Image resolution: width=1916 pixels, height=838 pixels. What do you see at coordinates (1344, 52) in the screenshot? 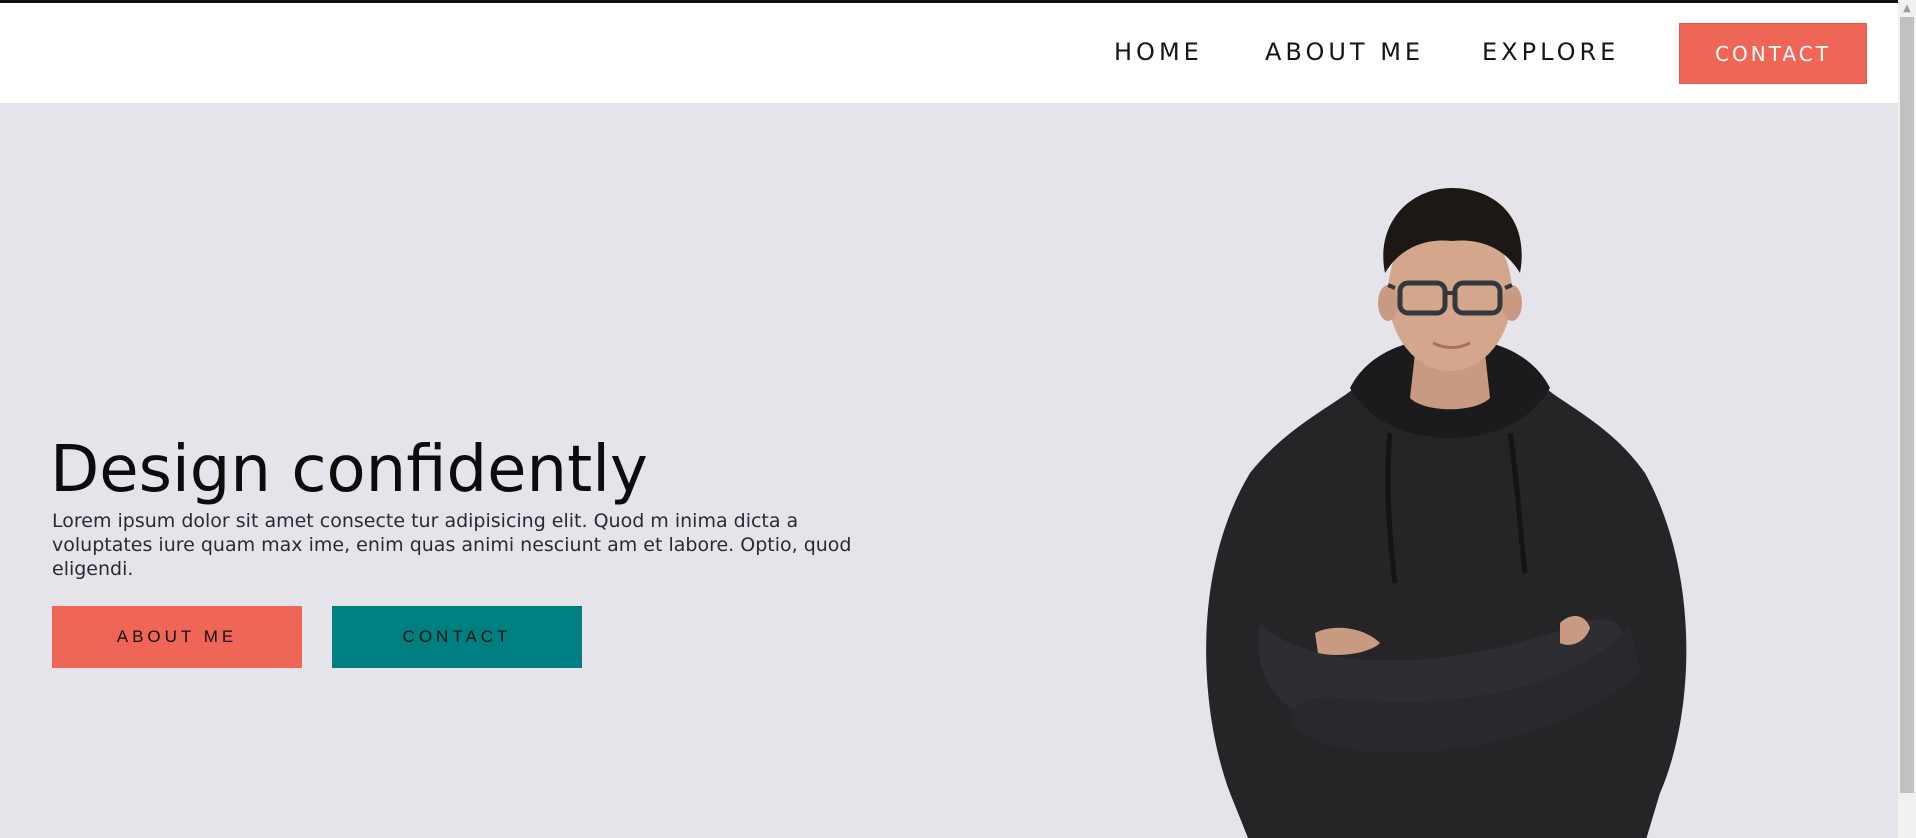
I see `nav-link-about-me: ABOUT ME` at bounding box center [1344, 52].